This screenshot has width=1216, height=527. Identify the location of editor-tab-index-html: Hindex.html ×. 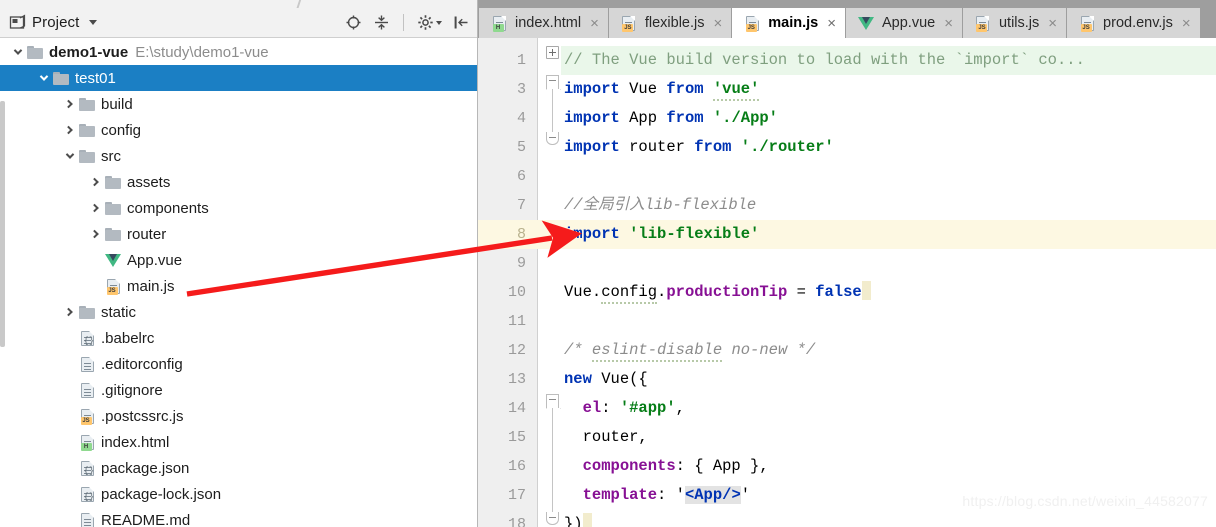
(543, 23).